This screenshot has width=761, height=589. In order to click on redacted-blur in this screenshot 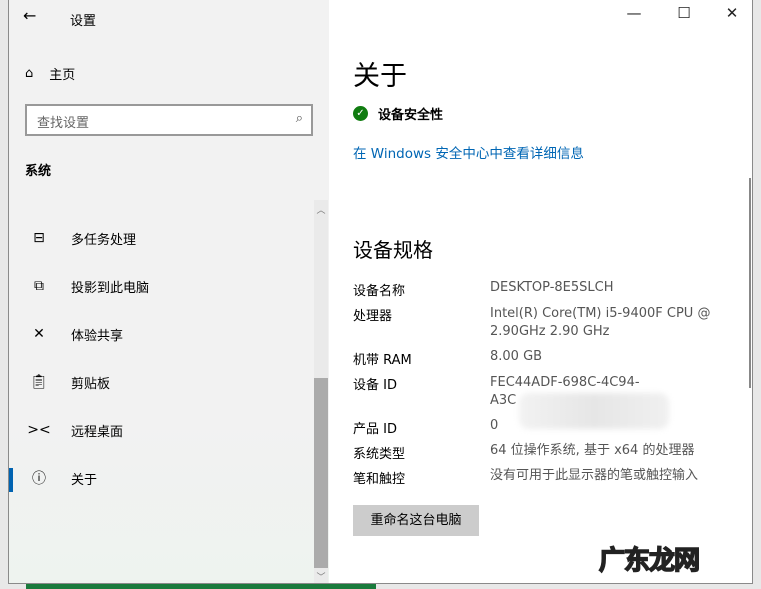, I will do `click(594, 411)`.